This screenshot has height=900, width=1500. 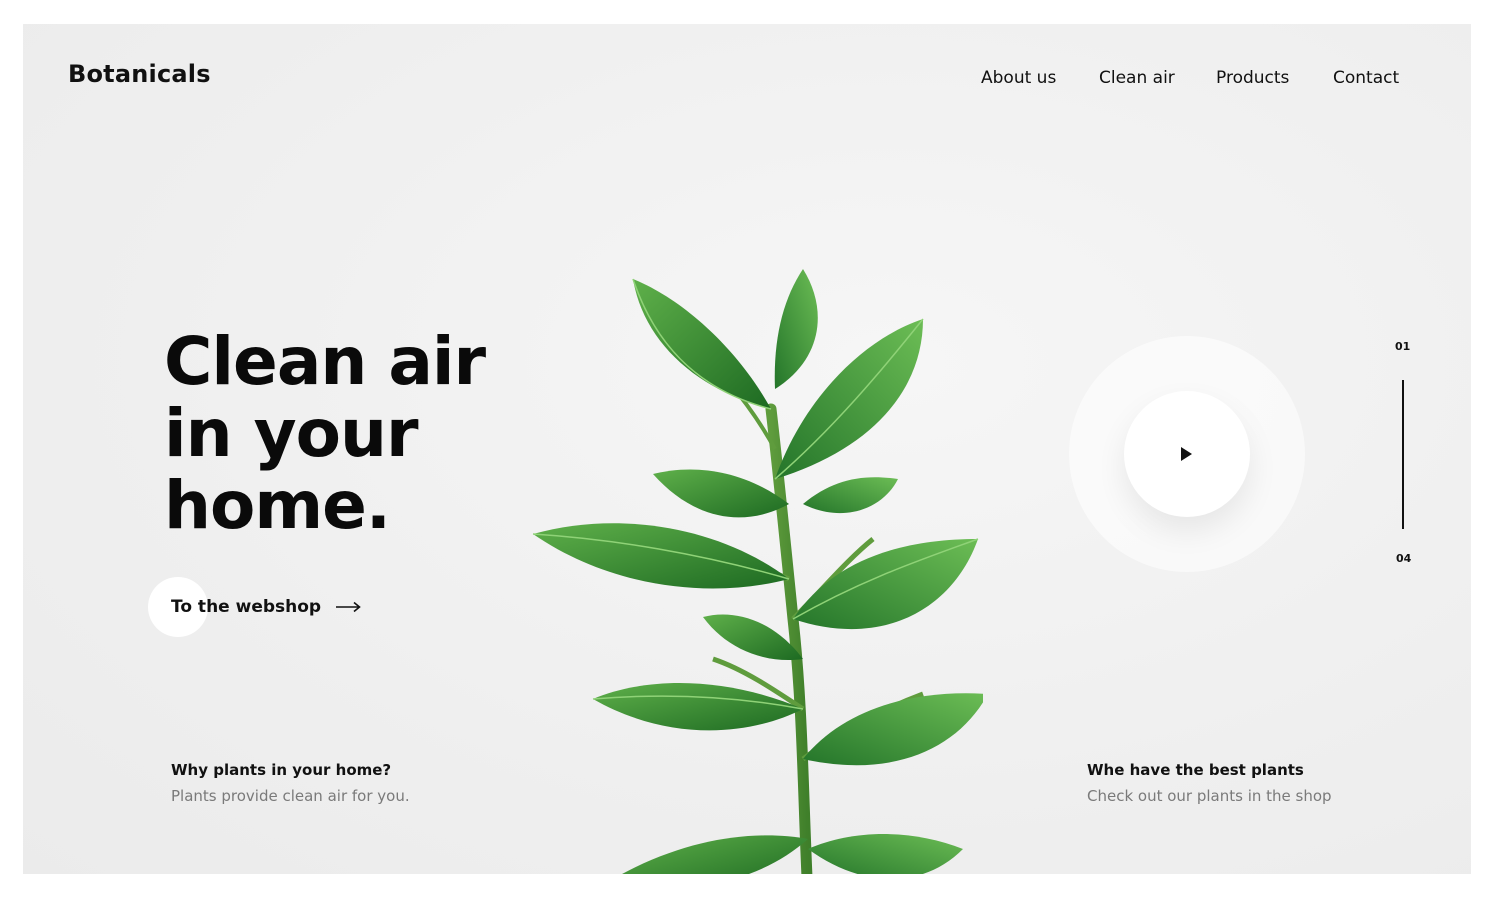 What do you see at coordinates (348, 607) in the screenshot?
I see `arrow-right-icon` at bounding box center [348, 607].